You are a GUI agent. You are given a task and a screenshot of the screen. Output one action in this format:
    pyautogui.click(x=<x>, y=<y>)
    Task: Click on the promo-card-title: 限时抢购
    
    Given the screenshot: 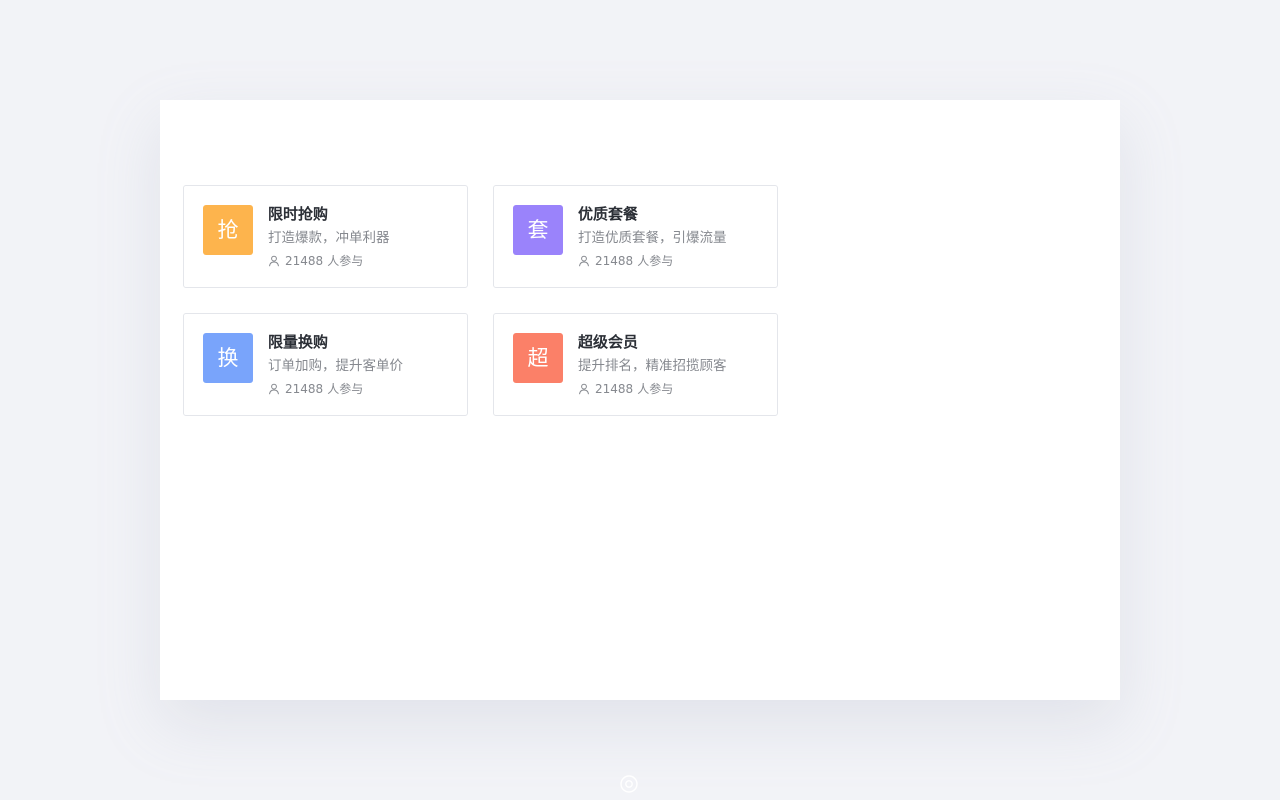 What is the action you would take?
    pyautogui.click(x=298, y=214)
    